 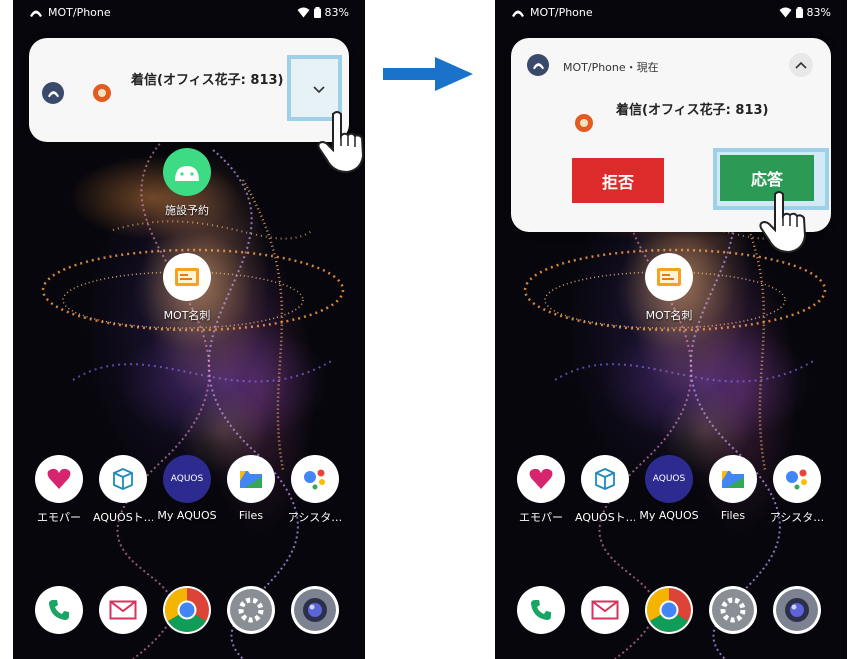 I want to click on transition-arrow-icon, so click(x=428, y=74).